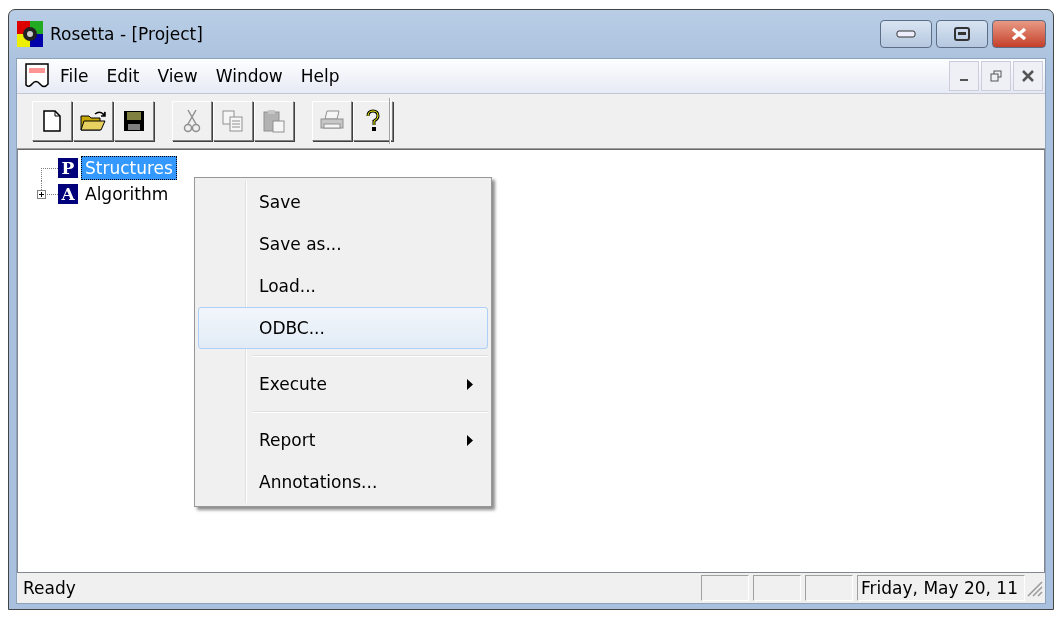 Image resolution: width=1061 pixels, height=621 pixels. What do you see at coordinates (177, 76) in the screenshot?
I see `menu-item: View` at bounding box center [177, 76].